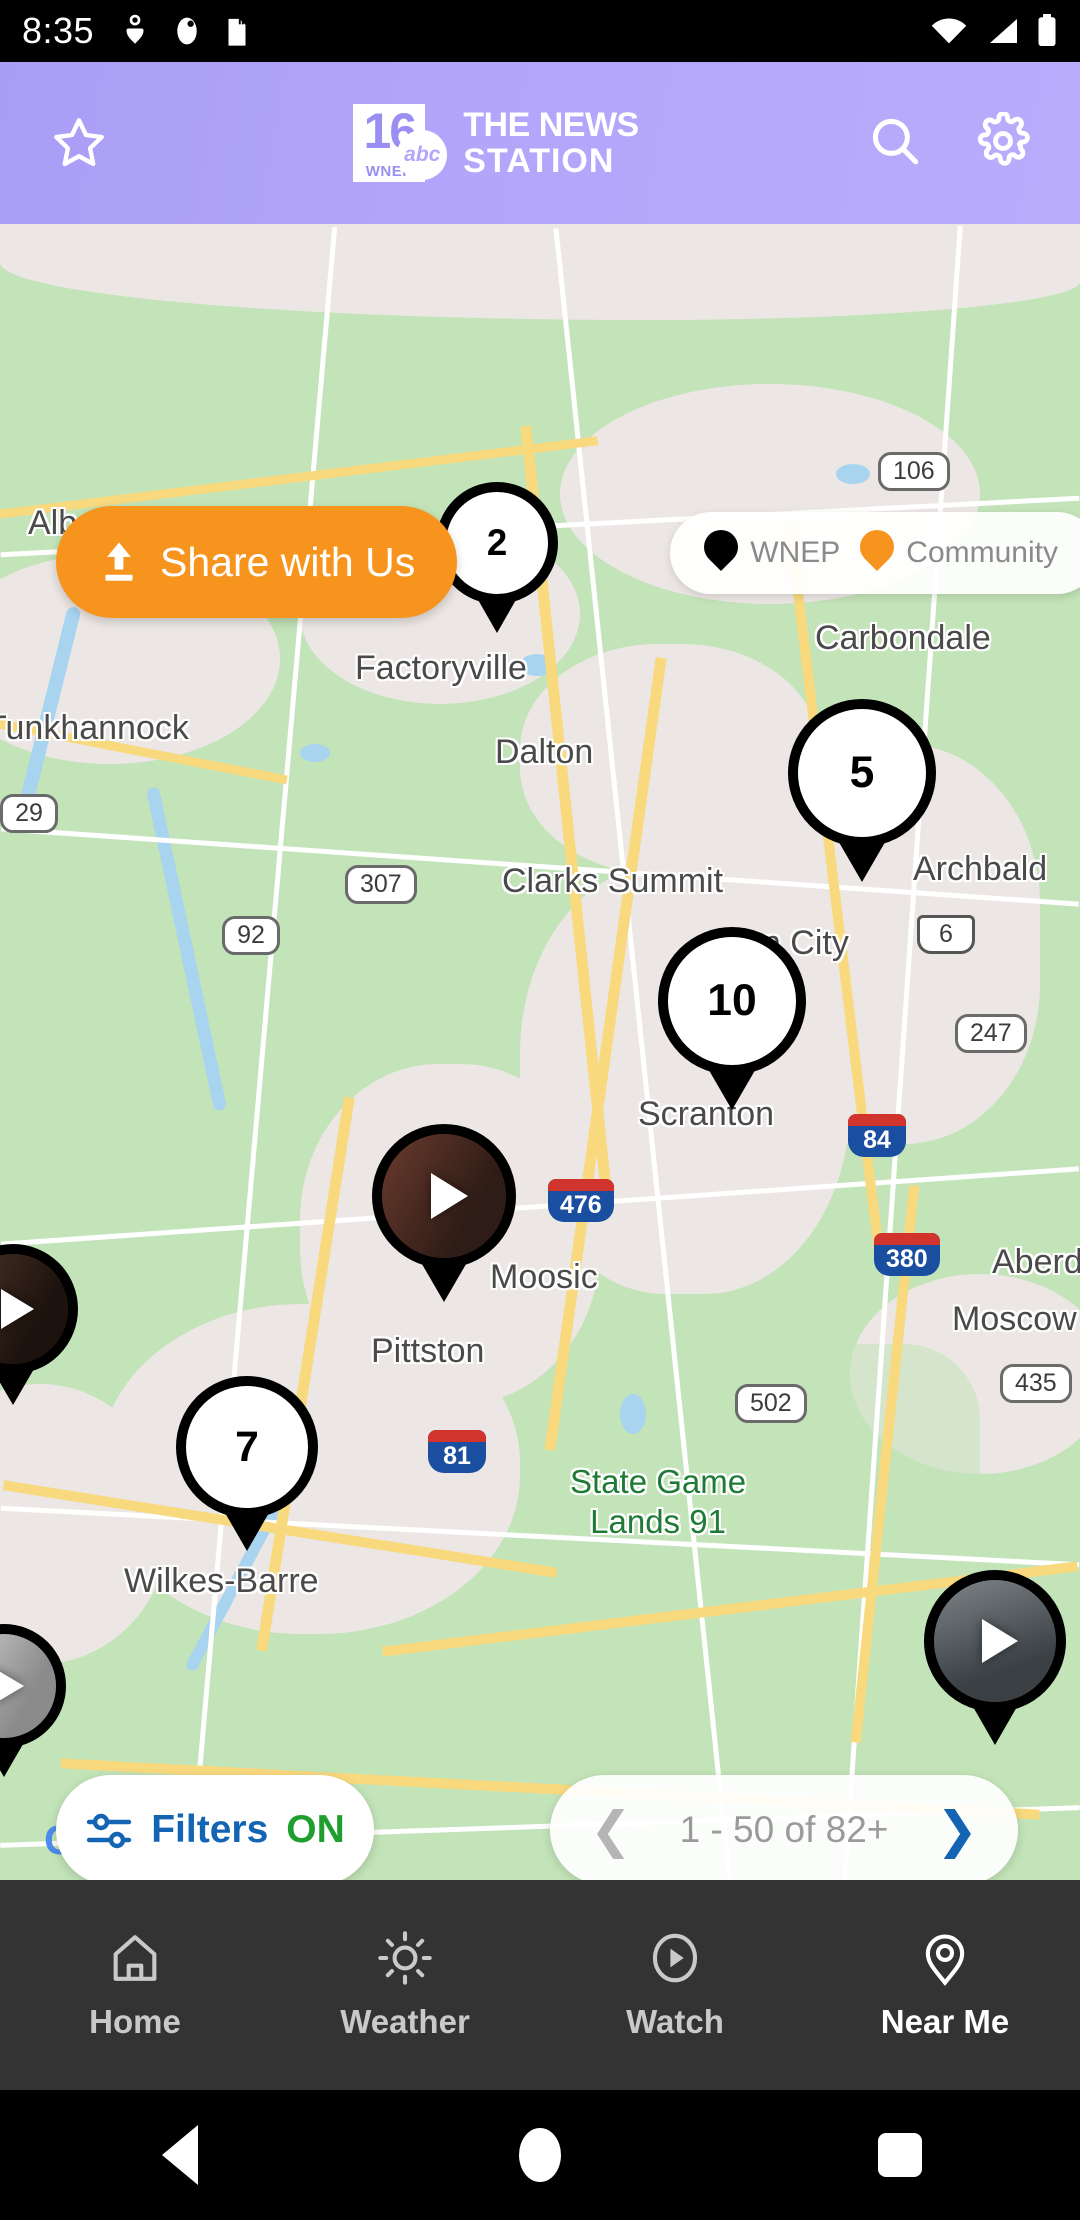 Image resolution: width=1080 pixels, height=2220 pixels. I want to click on app-bar-actions, so click(949, 142).